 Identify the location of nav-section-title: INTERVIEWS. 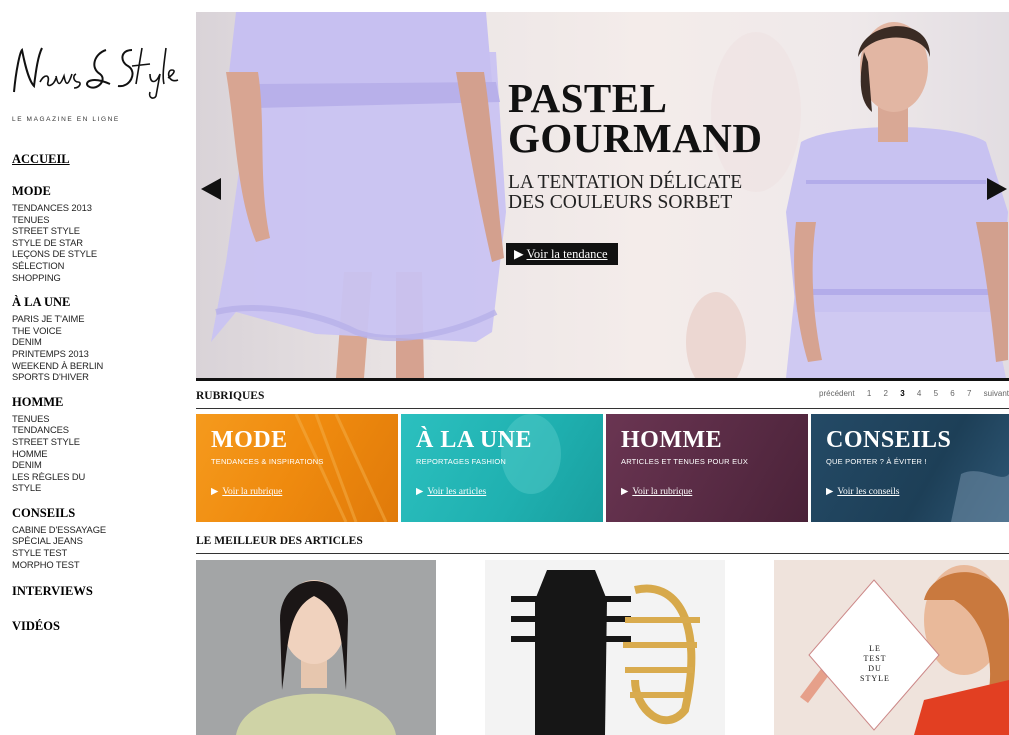
(97, 591).